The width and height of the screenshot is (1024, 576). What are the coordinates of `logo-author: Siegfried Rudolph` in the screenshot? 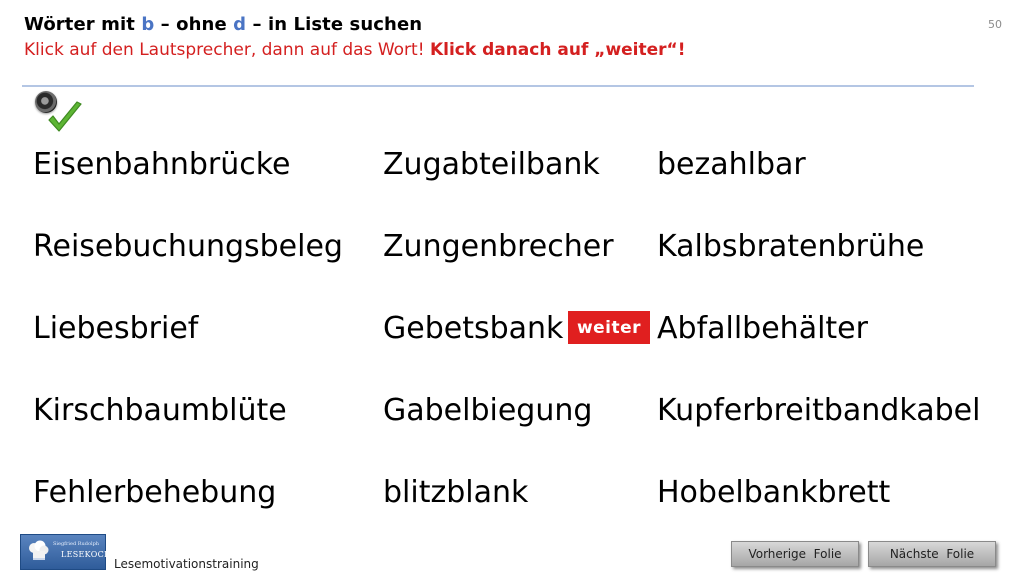 It's located at (76, 544).